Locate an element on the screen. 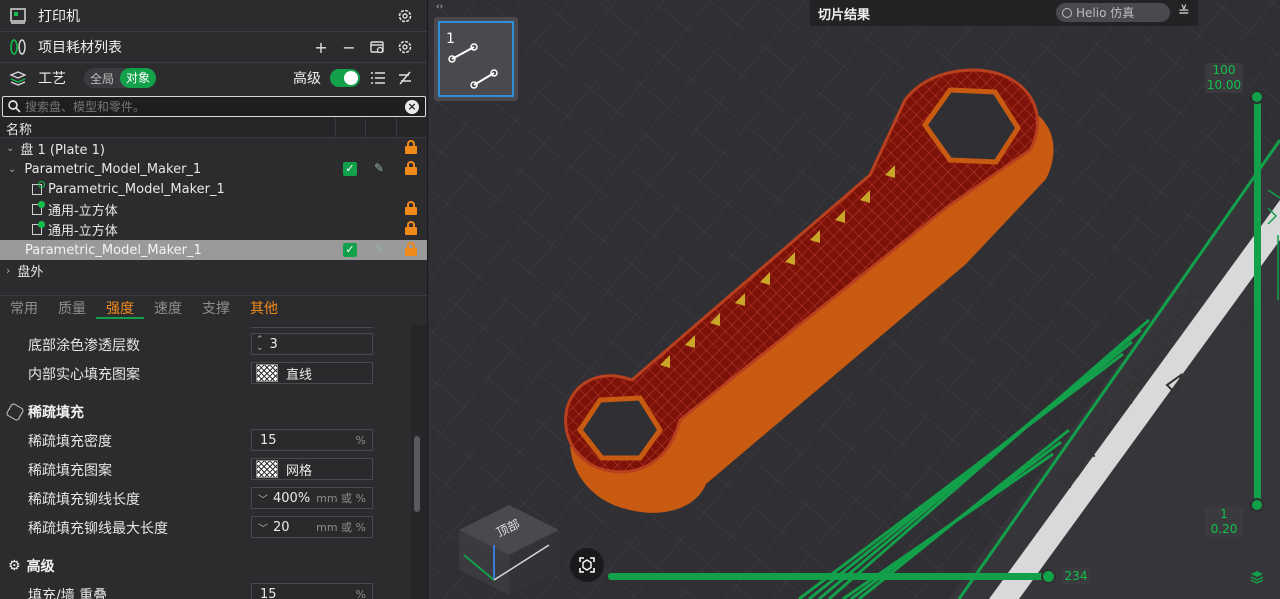 The width and height of the screenshot is (1280, 599). bottom-layer-number: 1 is located at coordinates (1224, 514).